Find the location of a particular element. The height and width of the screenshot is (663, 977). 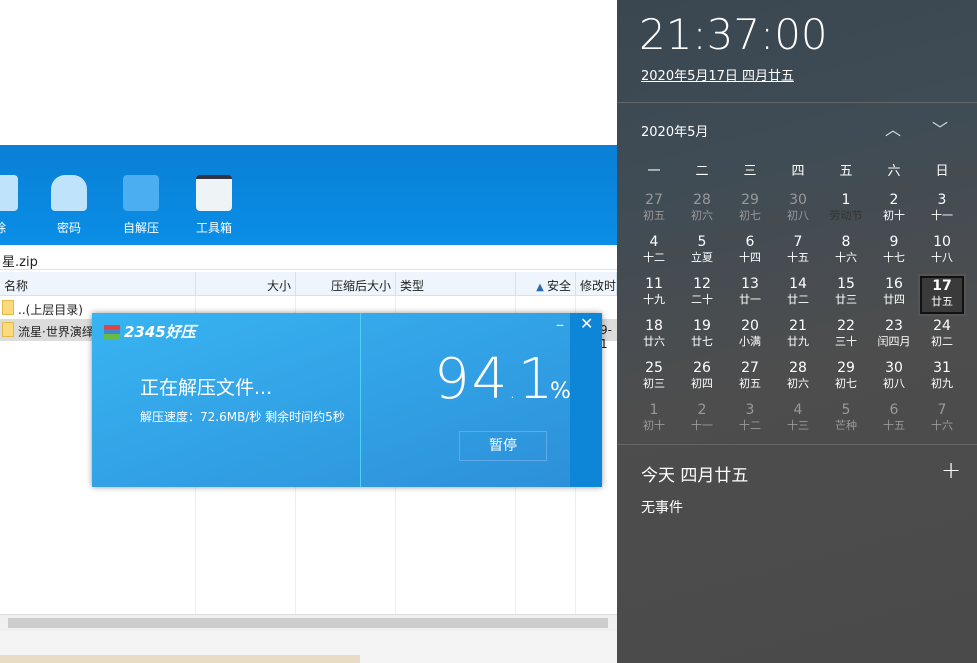

lunar-date: 十五 is located at coordinates (894, 425).